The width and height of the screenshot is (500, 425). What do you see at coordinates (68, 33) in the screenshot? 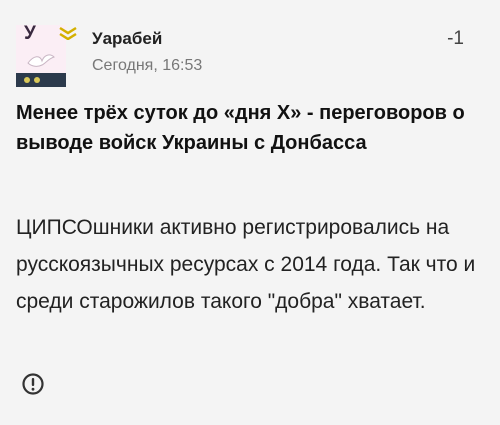
I see `rank-chevron-icon` at bounding box center [68, 33].